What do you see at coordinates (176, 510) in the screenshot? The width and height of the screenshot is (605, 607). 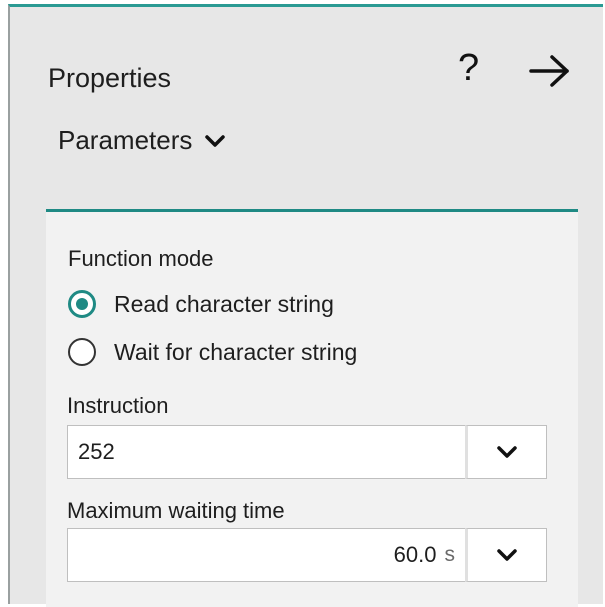 I see `max-wait-label: Maximum waiting time` at bounding box center [176, 510].